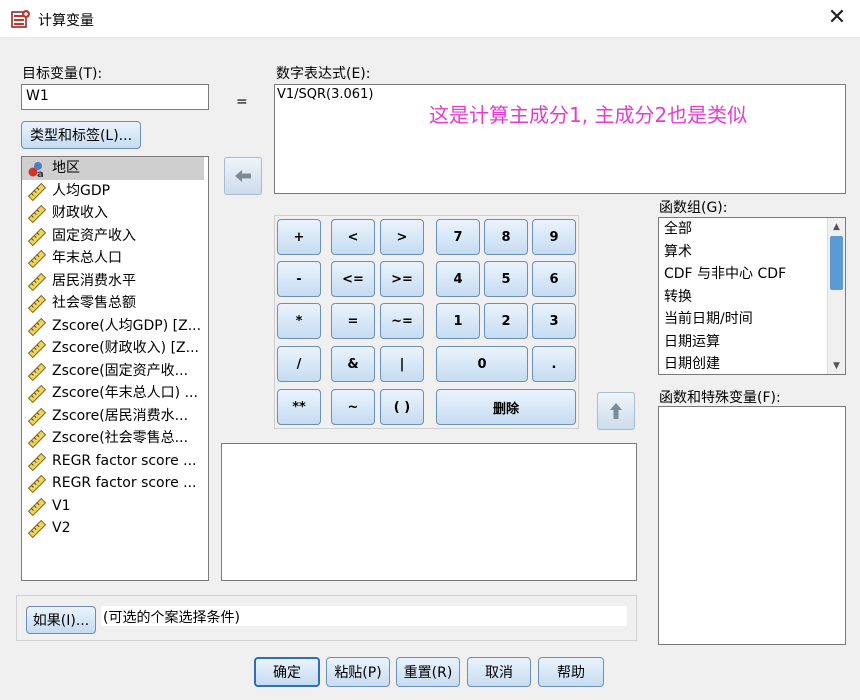  What do you see at coordinates (358, 672) in the screenshot?
I see `paste-button: 粘贴(P)` at bounding box center [358, 672].